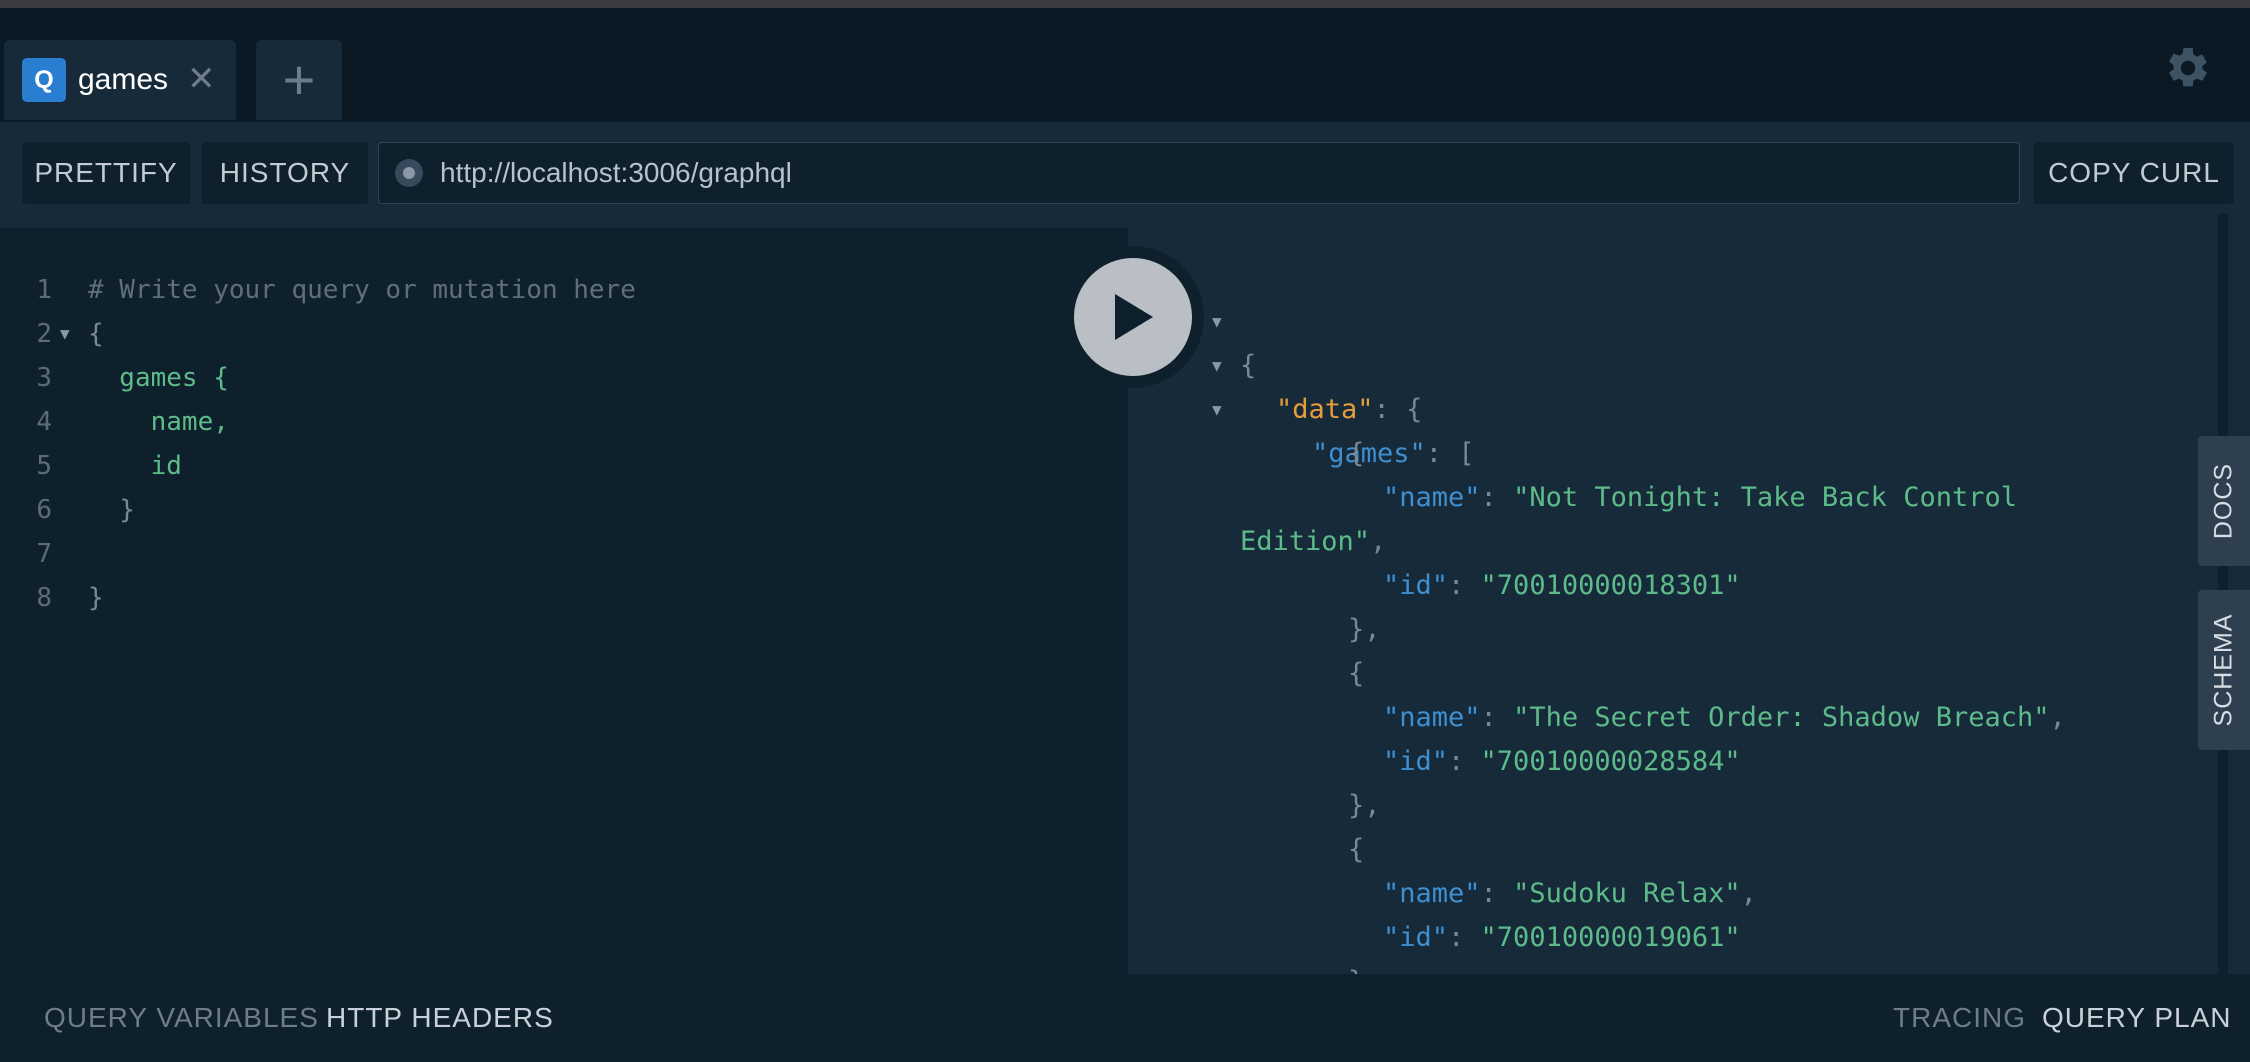 This screenshot has width=2250, height=1062. What do you see at coordinates (285, 173) in the screenshot?
I see `history-button: HISTORY` at bounding box center [285, 173].